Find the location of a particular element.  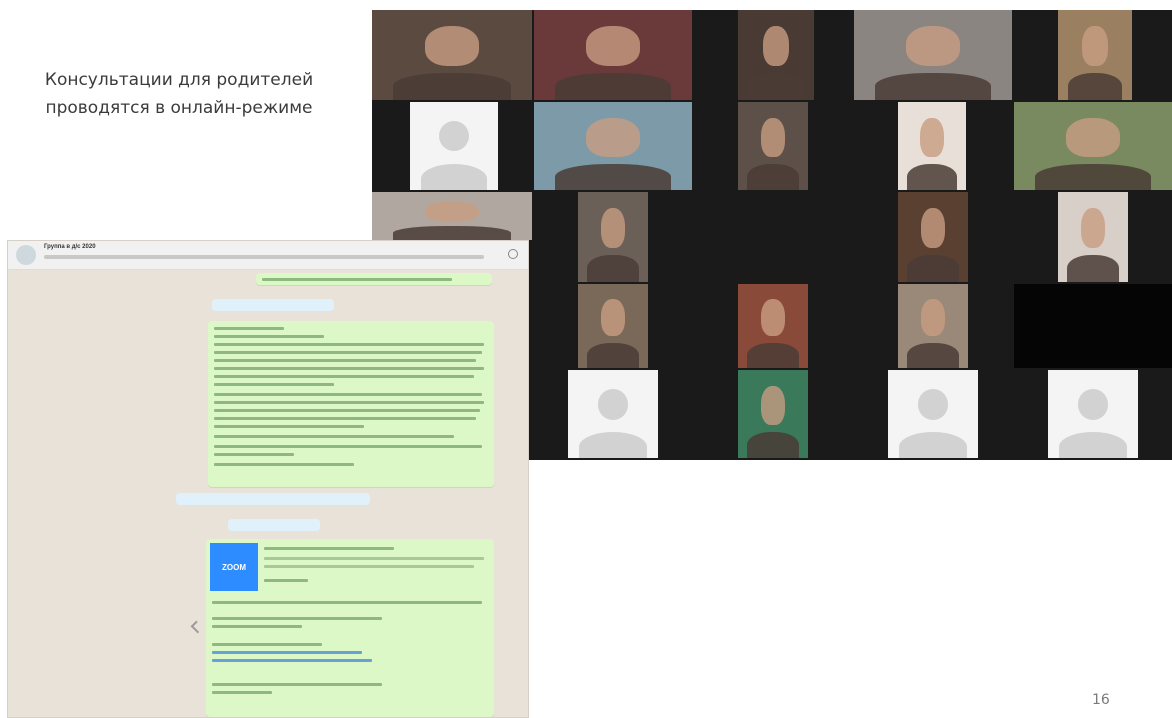

participant-video-off is located at coordinates (1093, 326).